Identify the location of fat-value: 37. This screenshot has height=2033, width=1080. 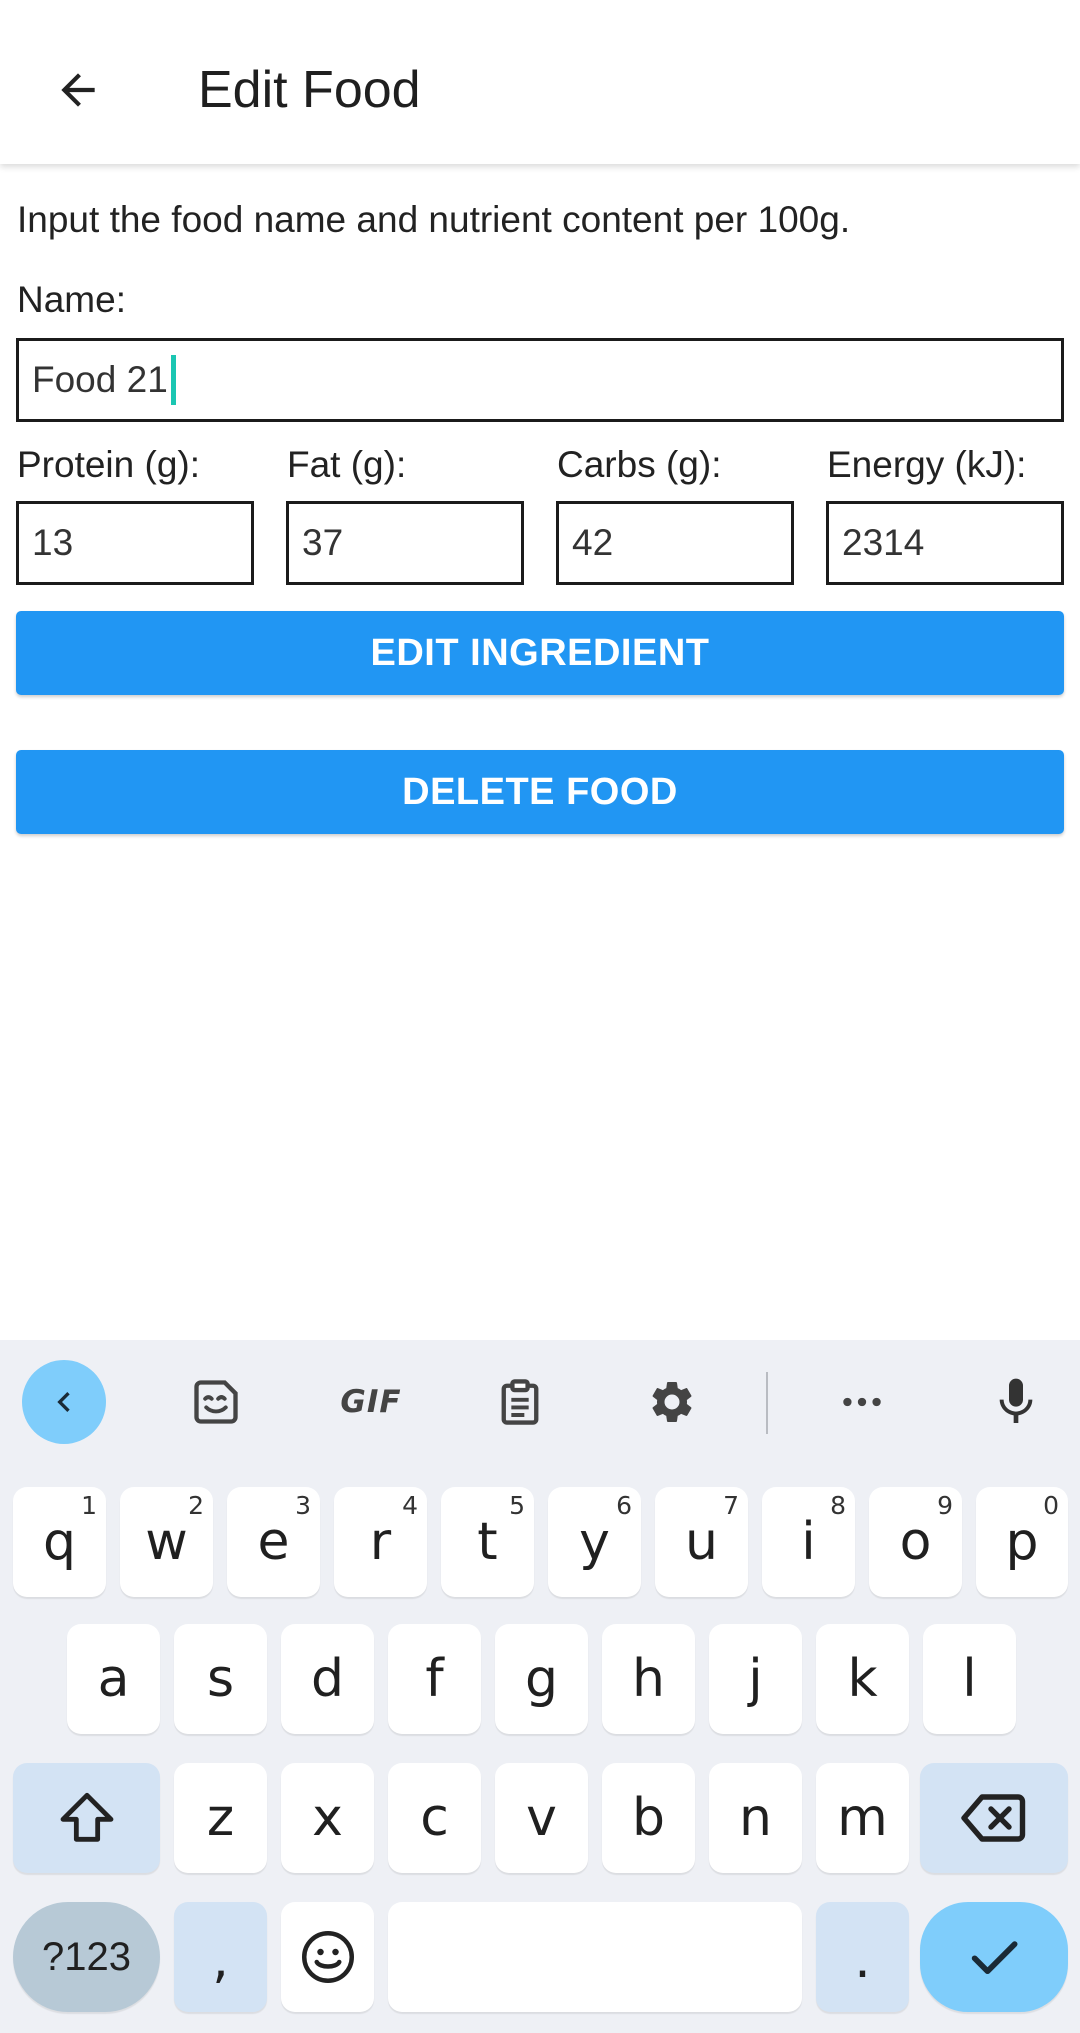
(323, 542).